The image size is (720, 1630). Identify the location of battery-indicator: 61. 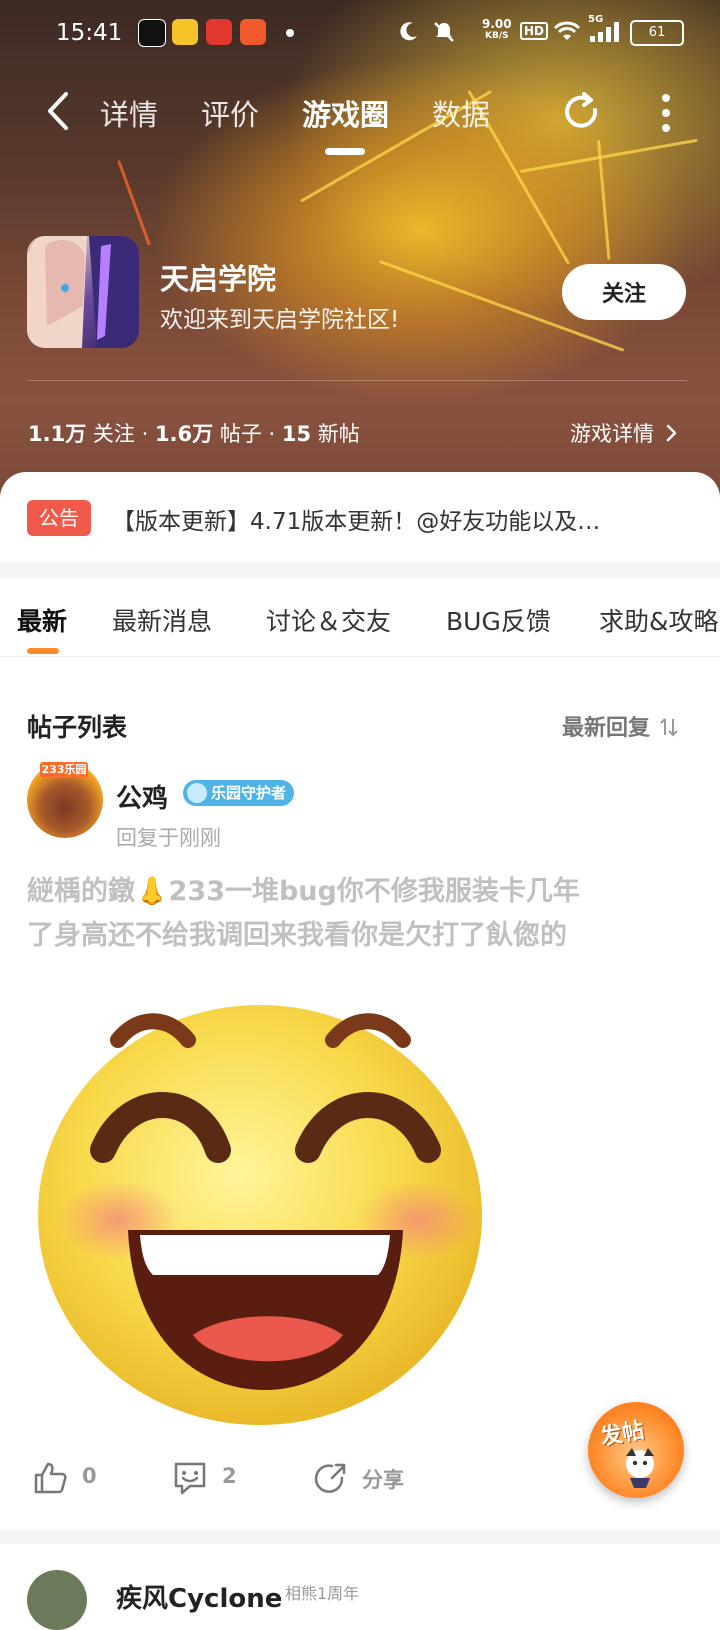
(657, 33).